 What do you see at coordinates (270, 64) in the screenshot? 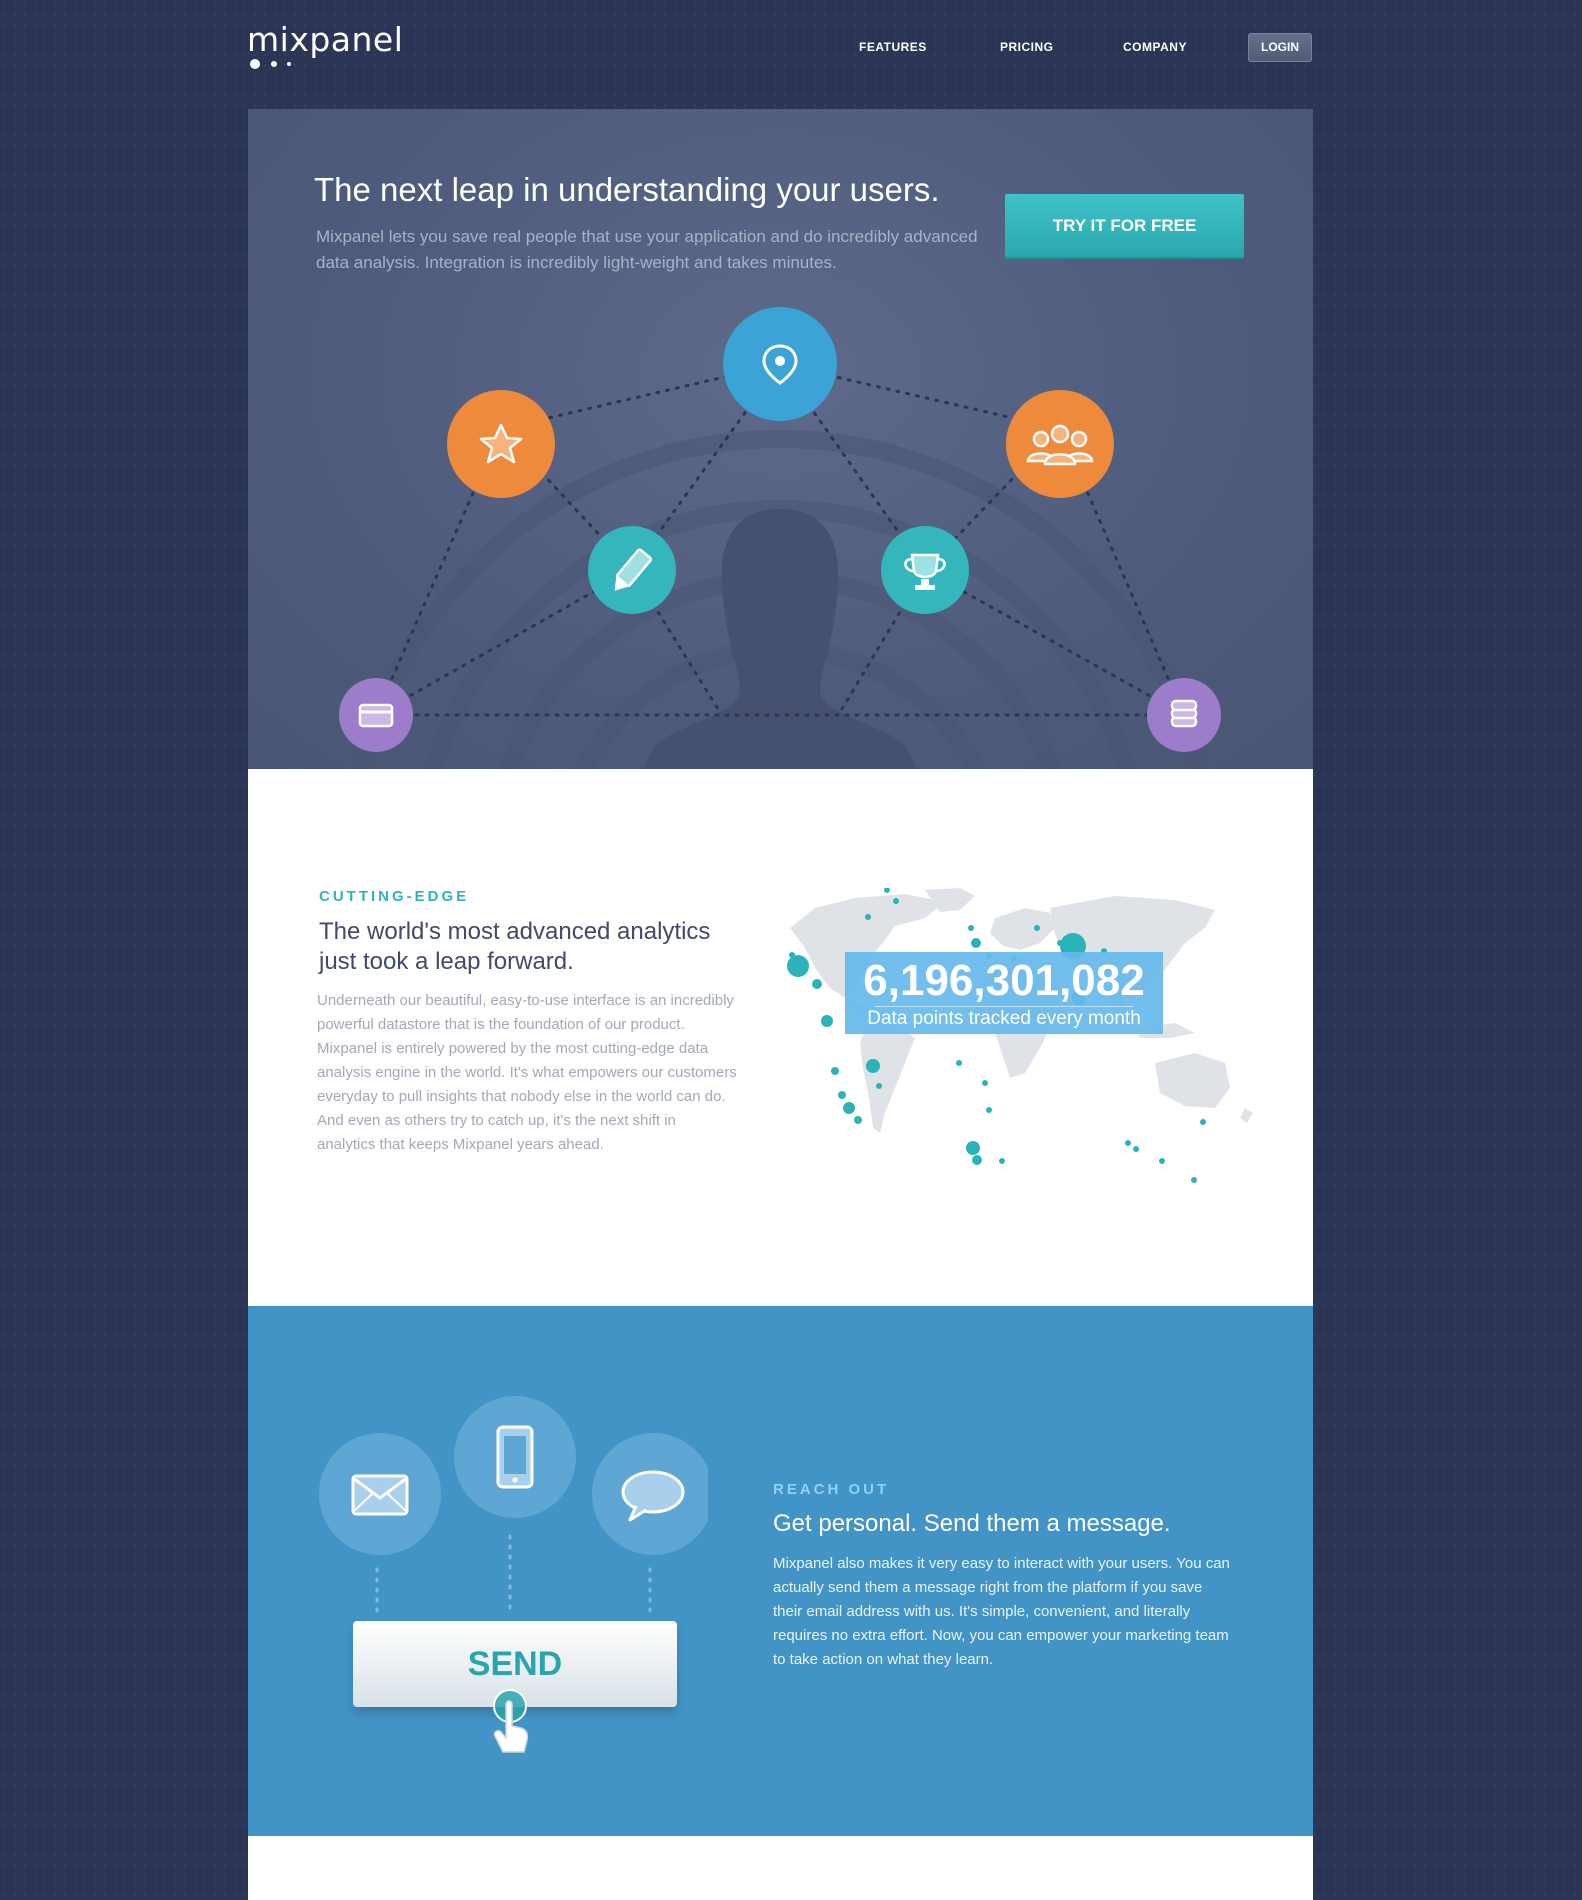
I see `logo-dots-icon` at bounding box center [270, 64].